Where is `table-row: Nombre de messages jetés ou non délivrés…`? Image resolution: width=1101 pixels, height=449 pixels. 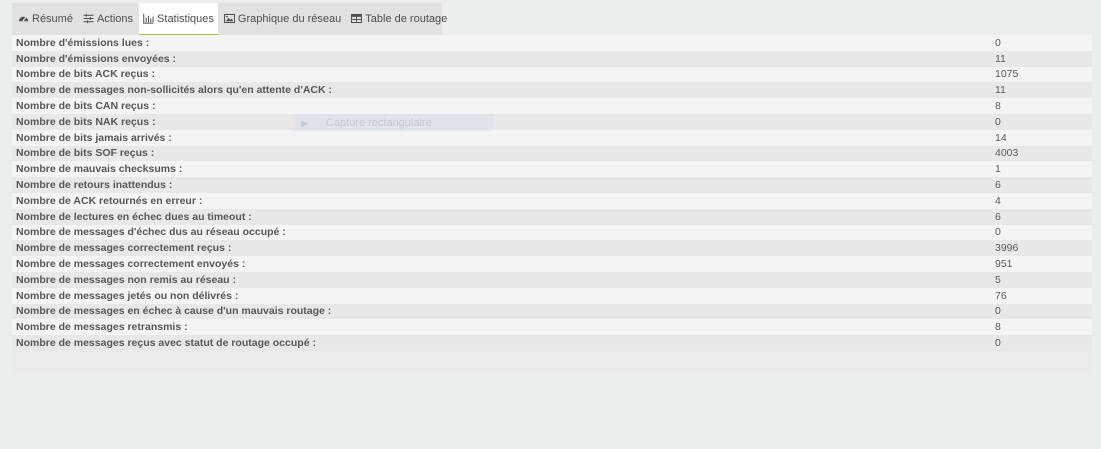
table-row: Nombre de messages jetés ou non délivrés… is located at coordinates (552, 295).